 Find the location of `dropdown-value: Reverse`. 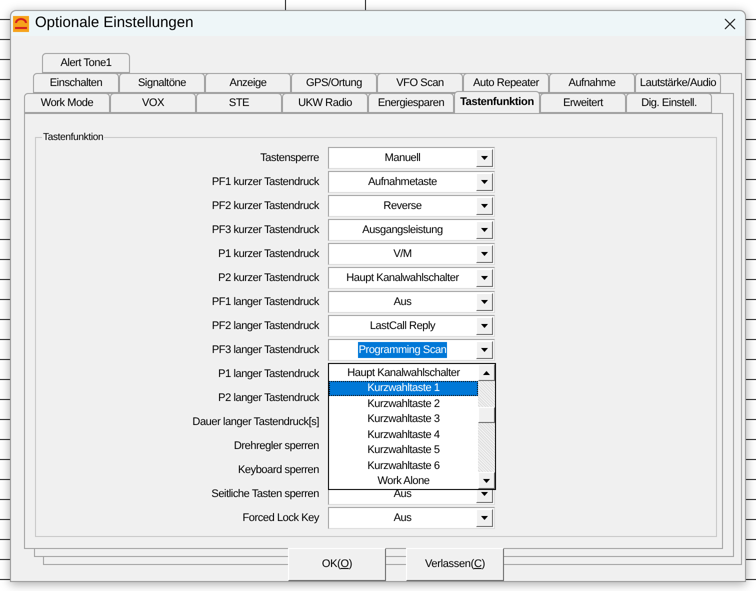

dropdown-value: Reverse is located at coordinates (402, 206).